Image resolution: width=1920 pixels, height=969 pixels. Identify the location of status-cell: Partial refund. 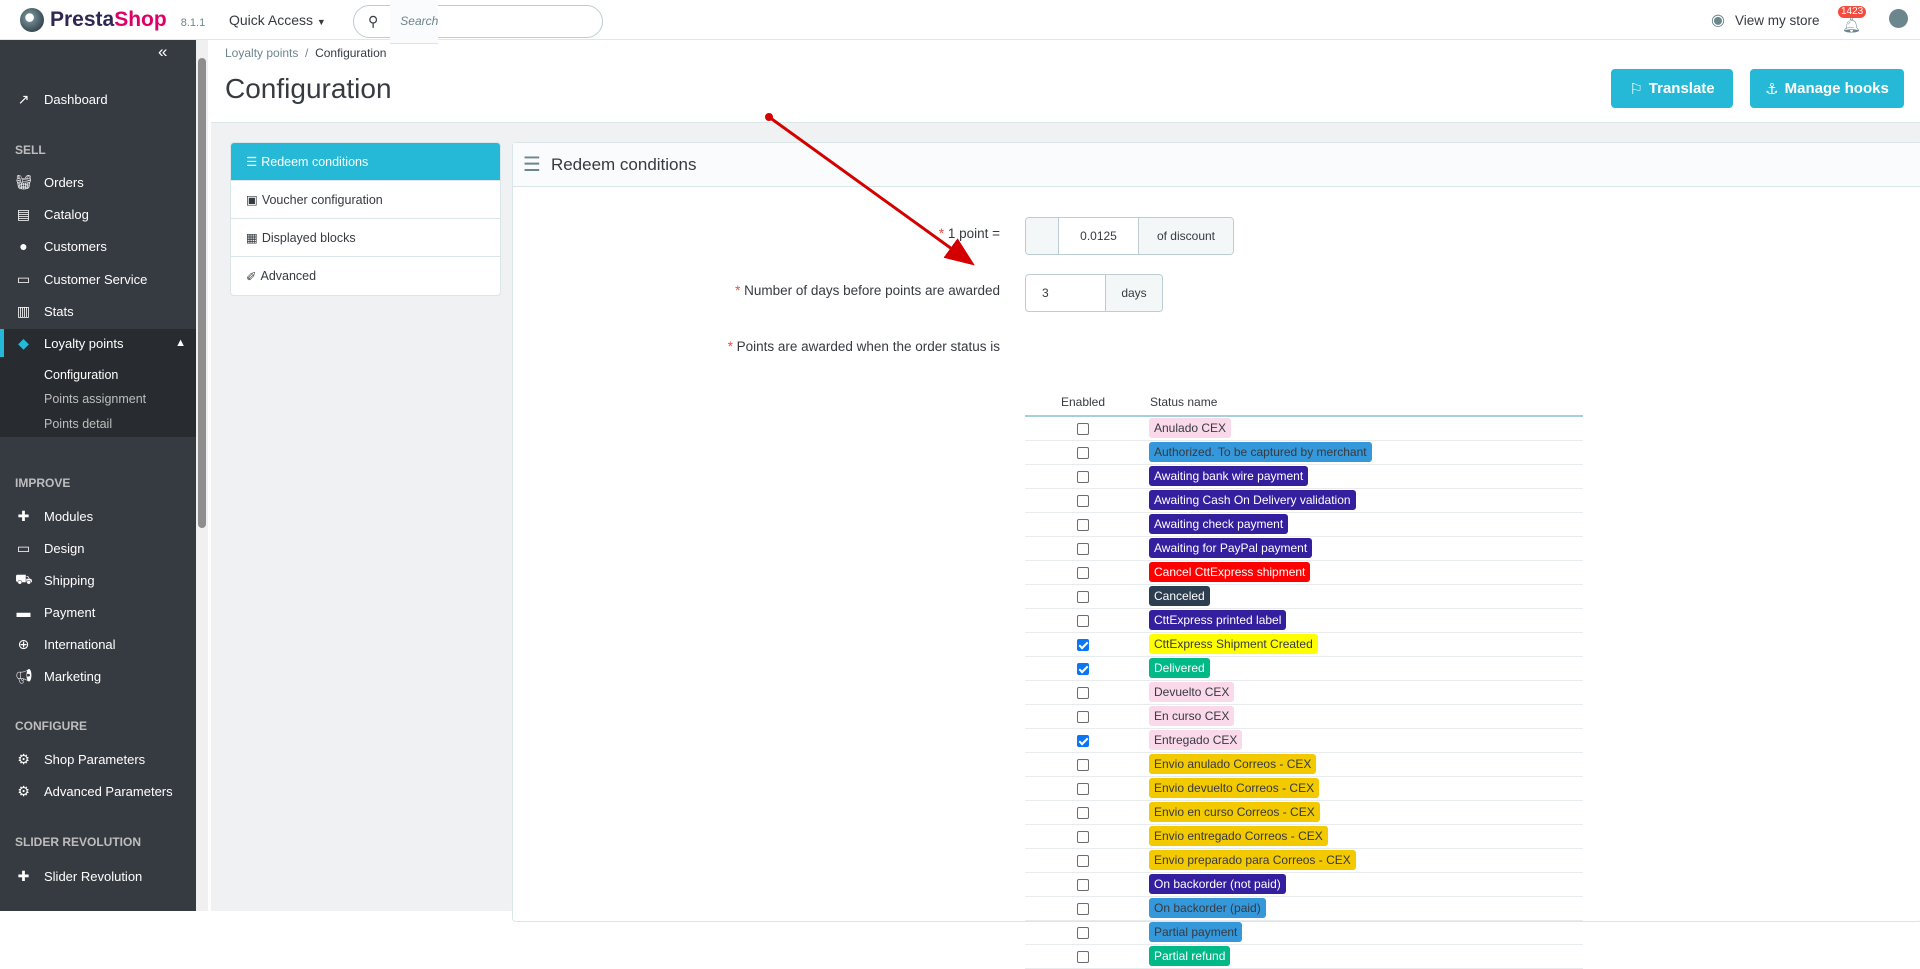
(1362, 956).